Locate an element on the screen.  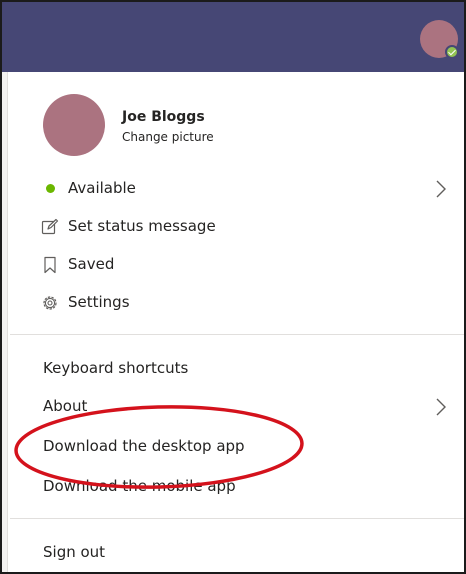
menu-item-keyboard-shortcuts: Keyboard shortcuts is located at coordinates (237, 369).